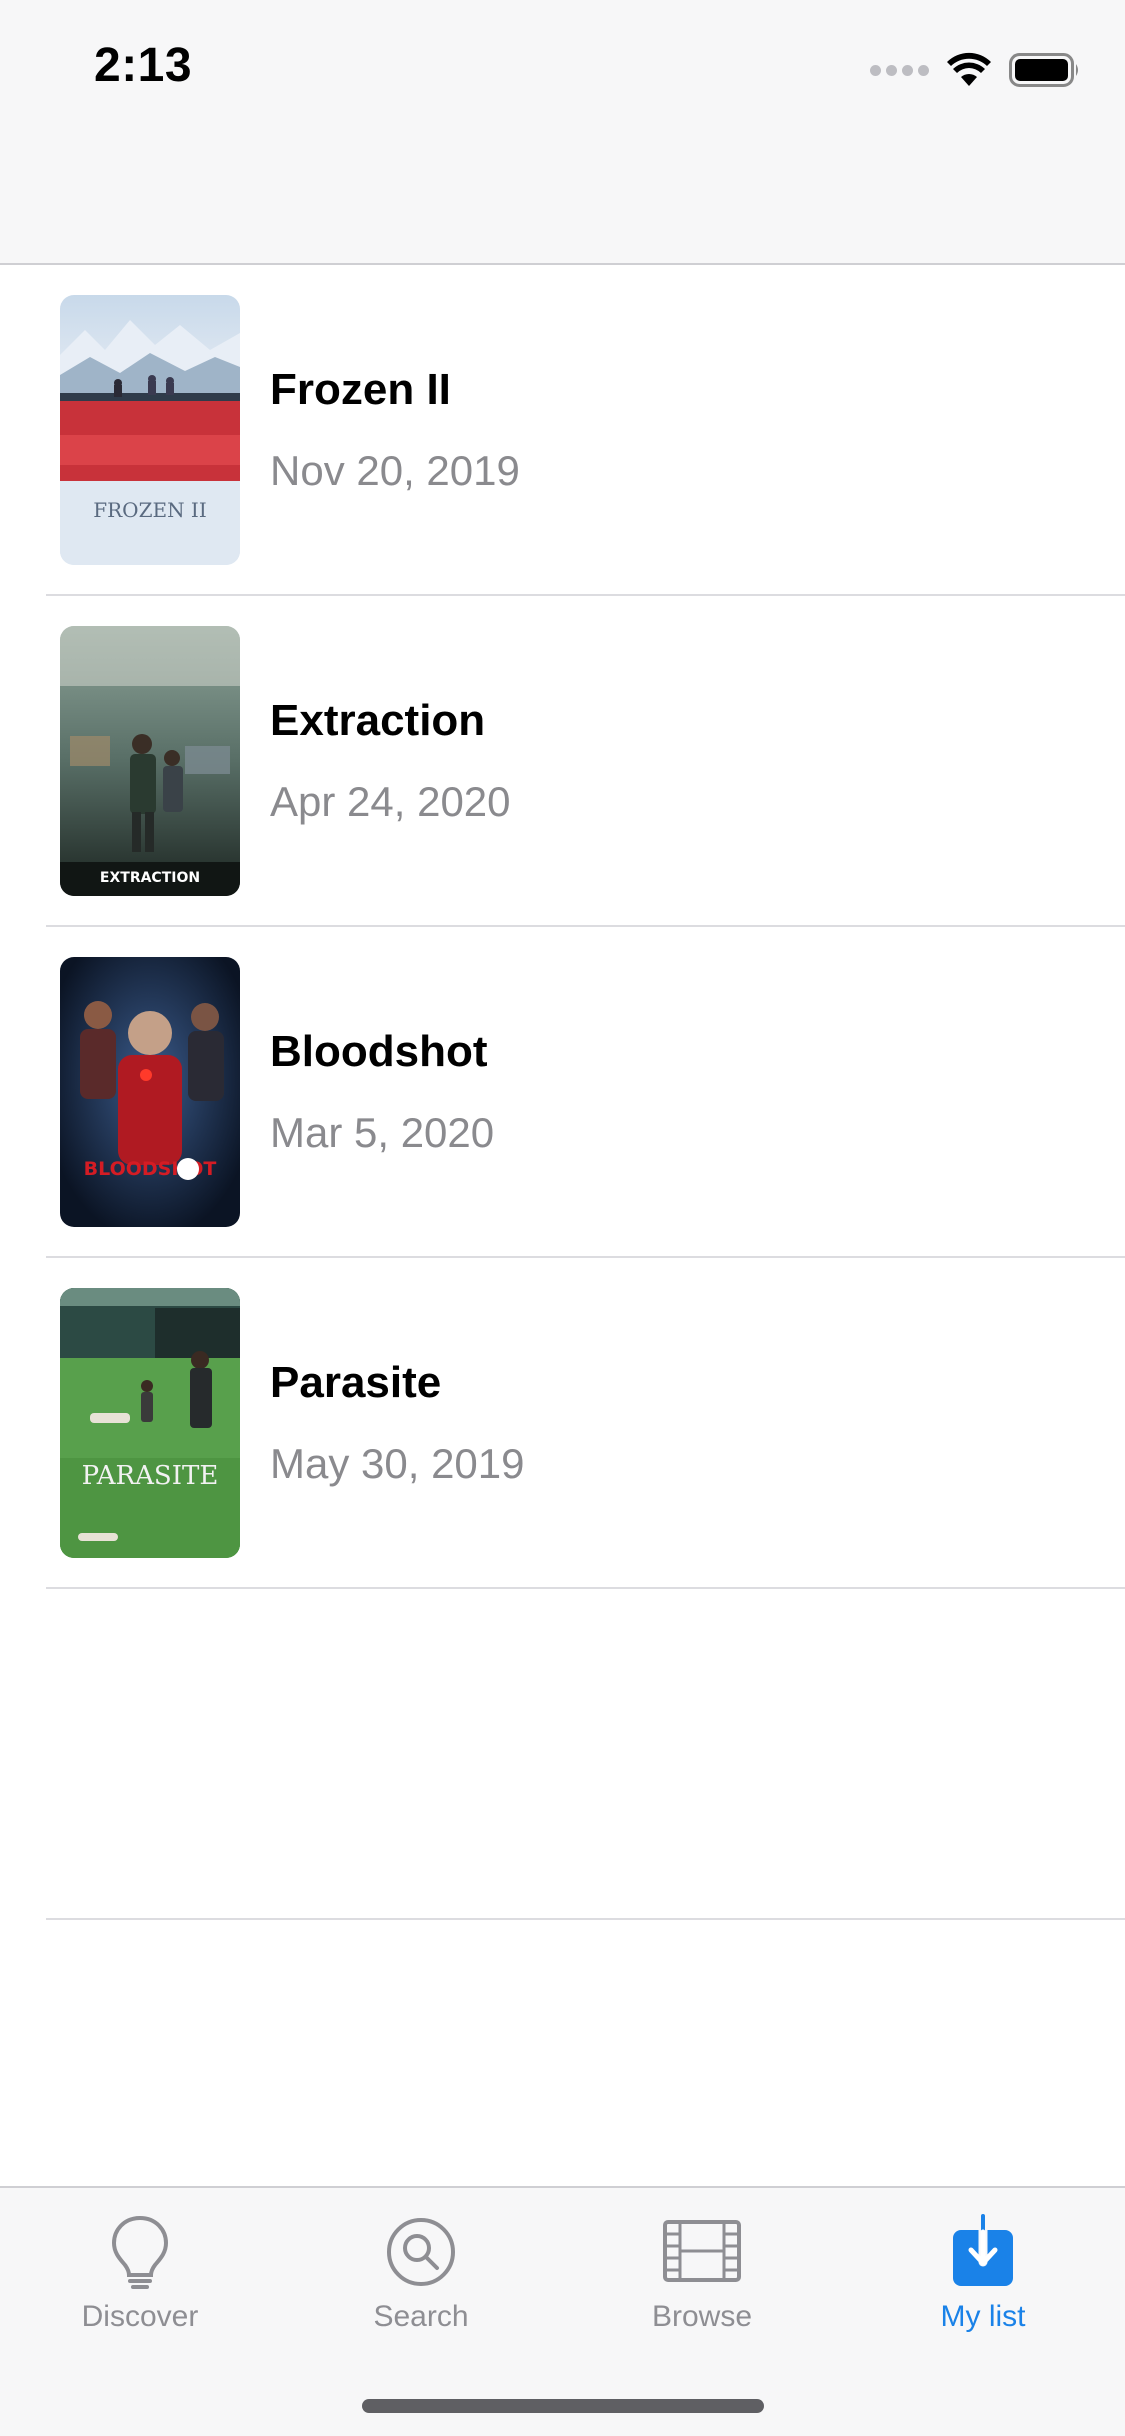 This screenshot has width=1125, height=2436. What do you see at coordinates (140, 2252) in the screenshot?
I see `lightbulb-icon` at bounding box center [140, 2252].